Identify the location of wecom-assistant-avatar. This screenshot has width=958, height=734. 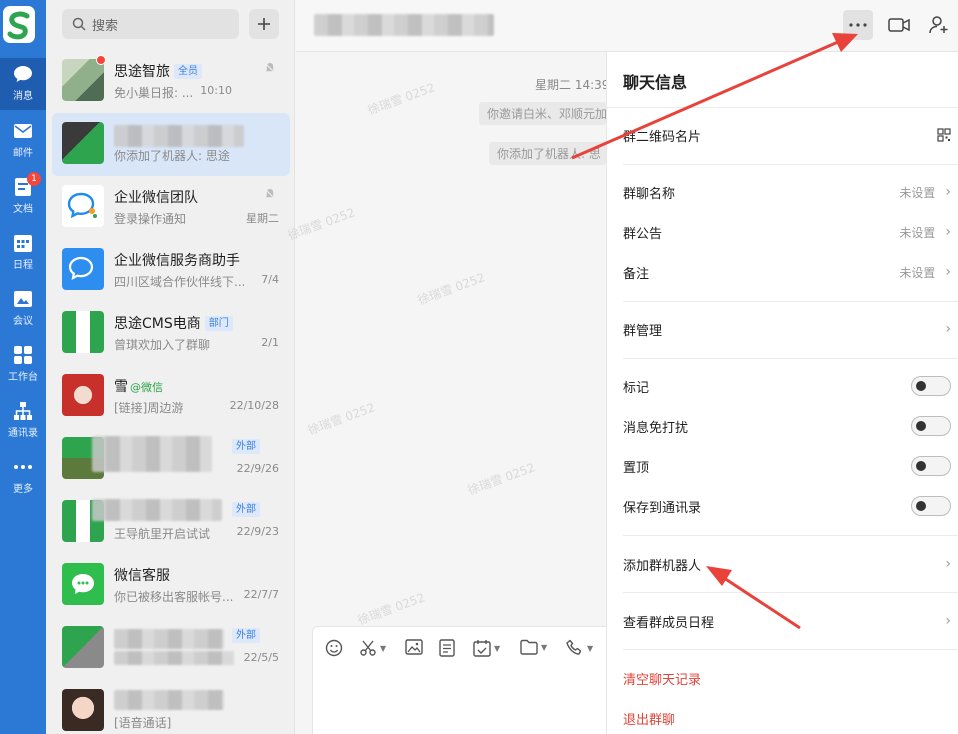
(83, 269).